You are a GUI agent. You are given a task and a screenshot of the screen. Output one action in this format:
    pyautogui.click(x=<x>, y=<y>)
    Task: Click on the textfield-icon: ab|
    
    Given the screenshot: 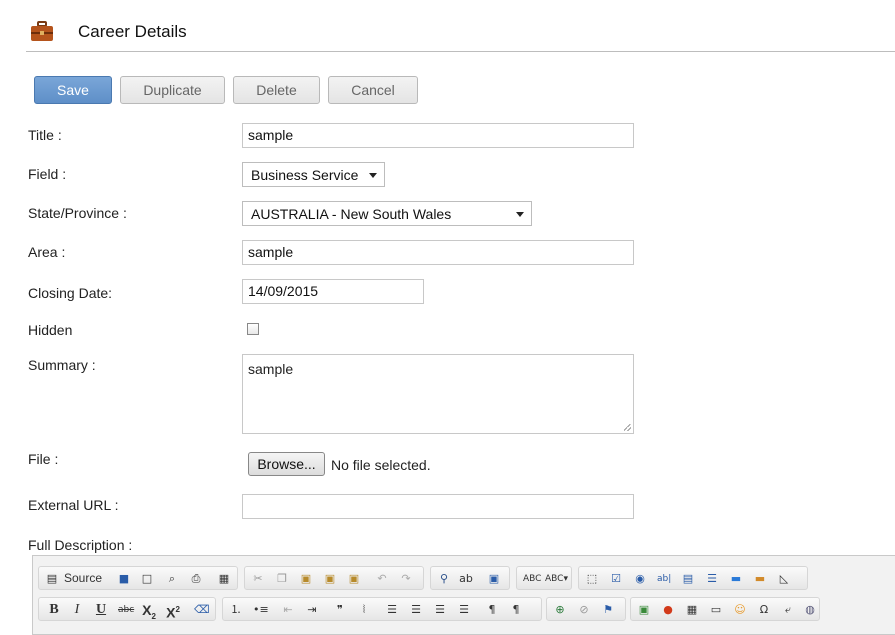 What is the action you would take?
    pyautogui.click(x=664, y=579)
    